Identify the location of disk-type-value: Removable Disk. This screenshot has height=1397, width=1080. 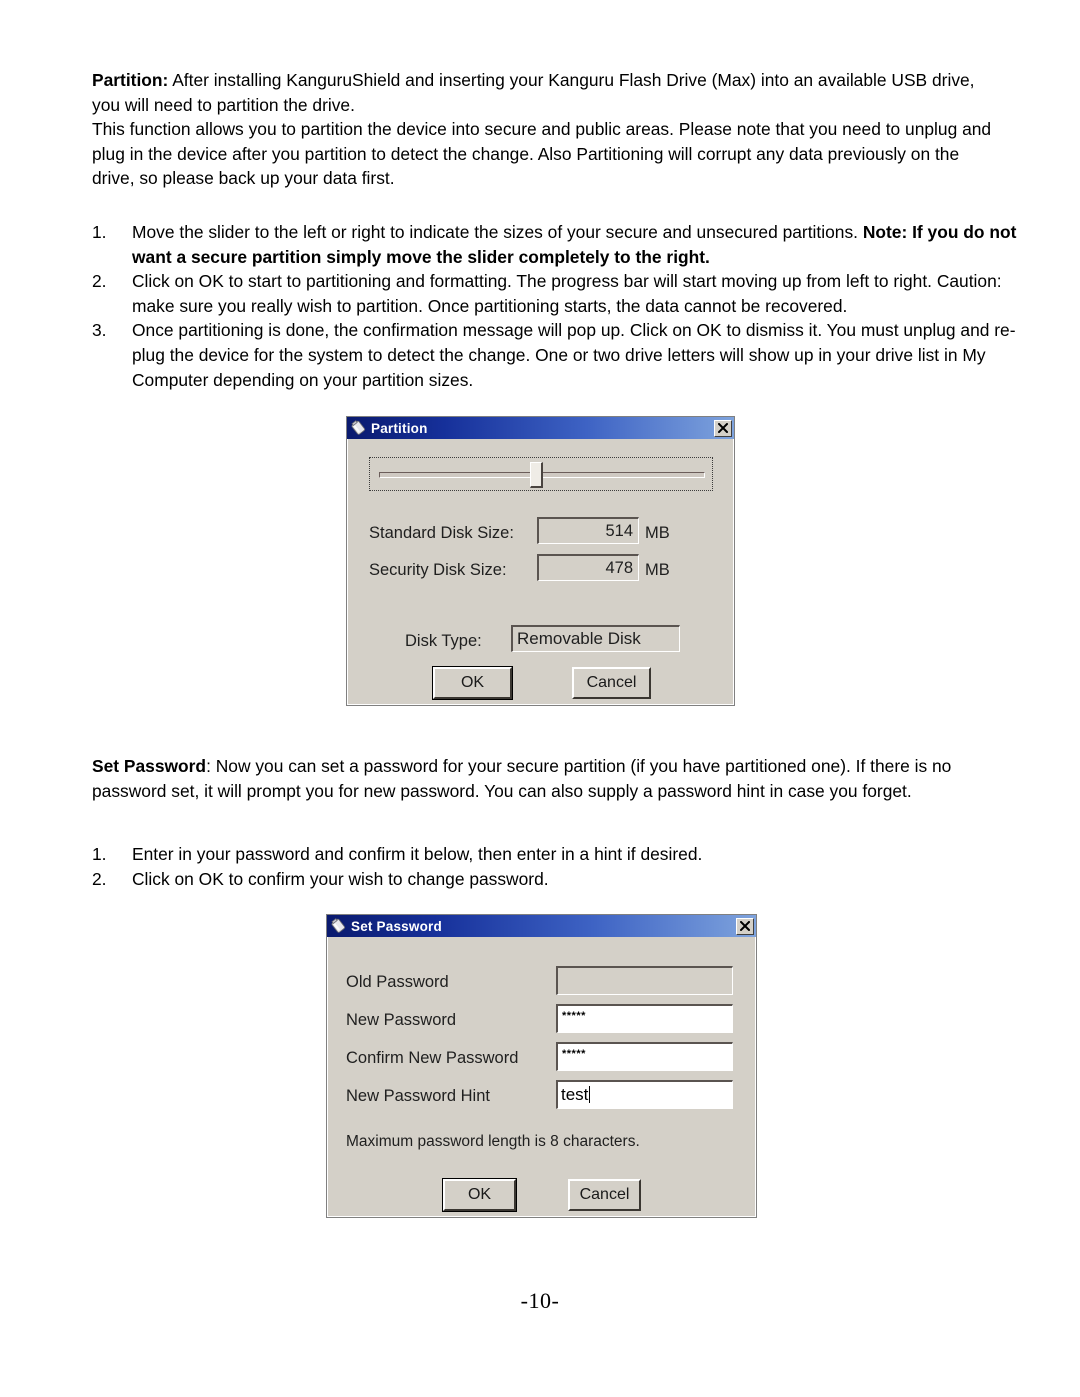
(579, 638).